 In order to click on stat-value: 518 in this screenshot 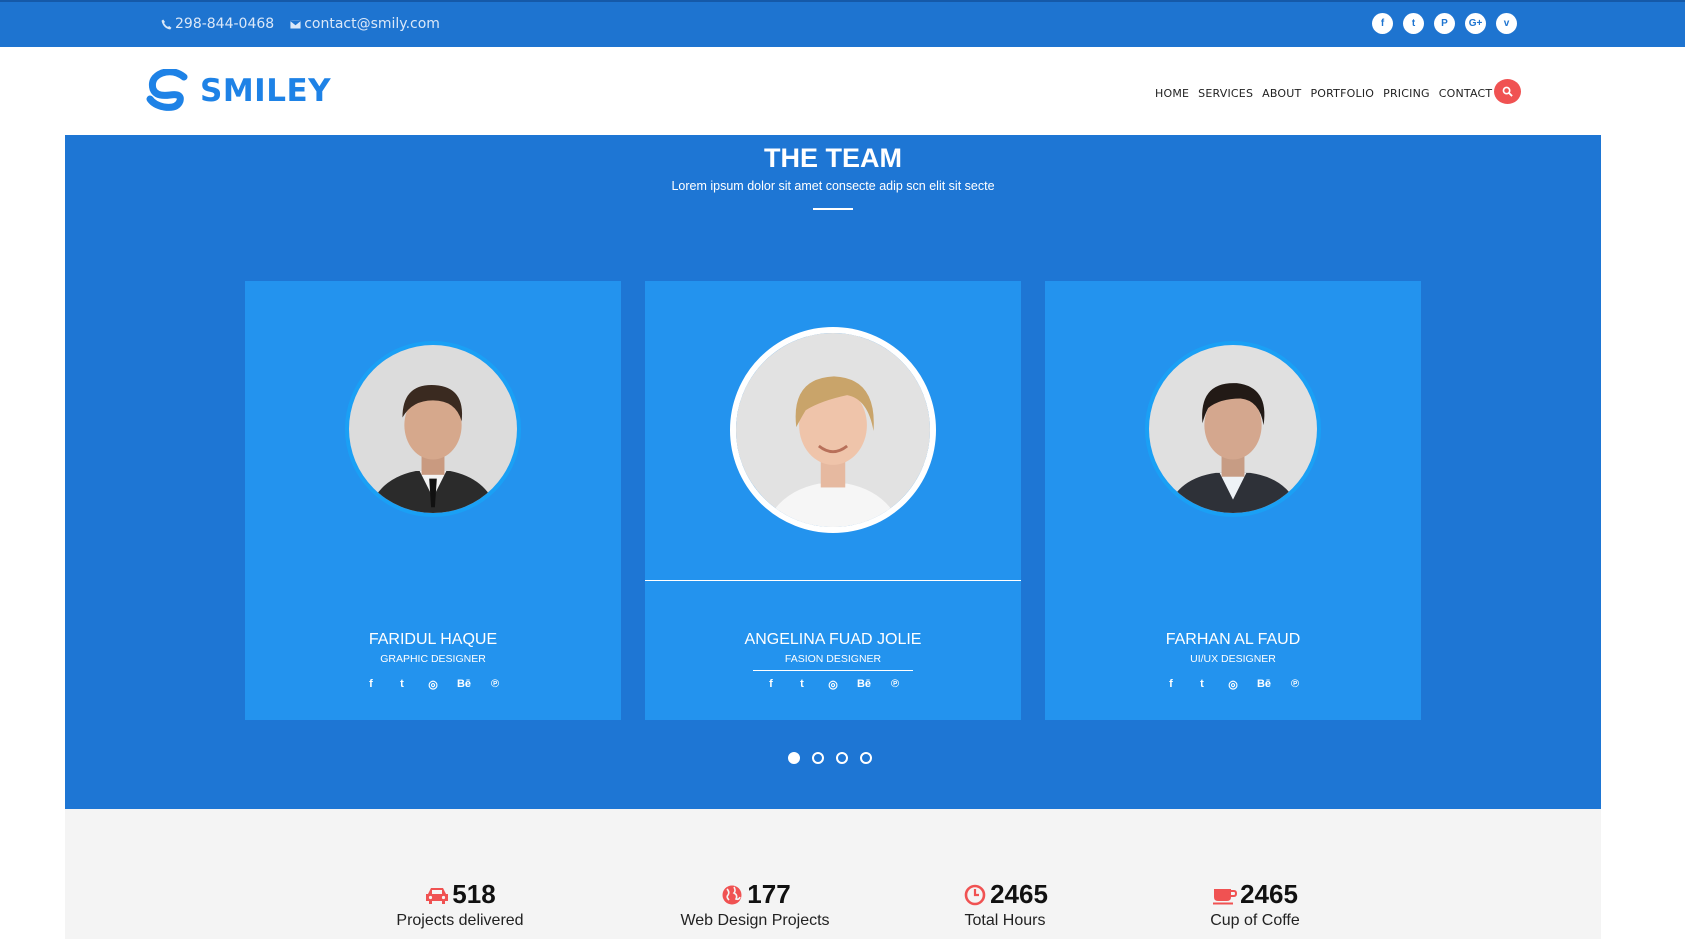, I will do `click(474, 894)`.